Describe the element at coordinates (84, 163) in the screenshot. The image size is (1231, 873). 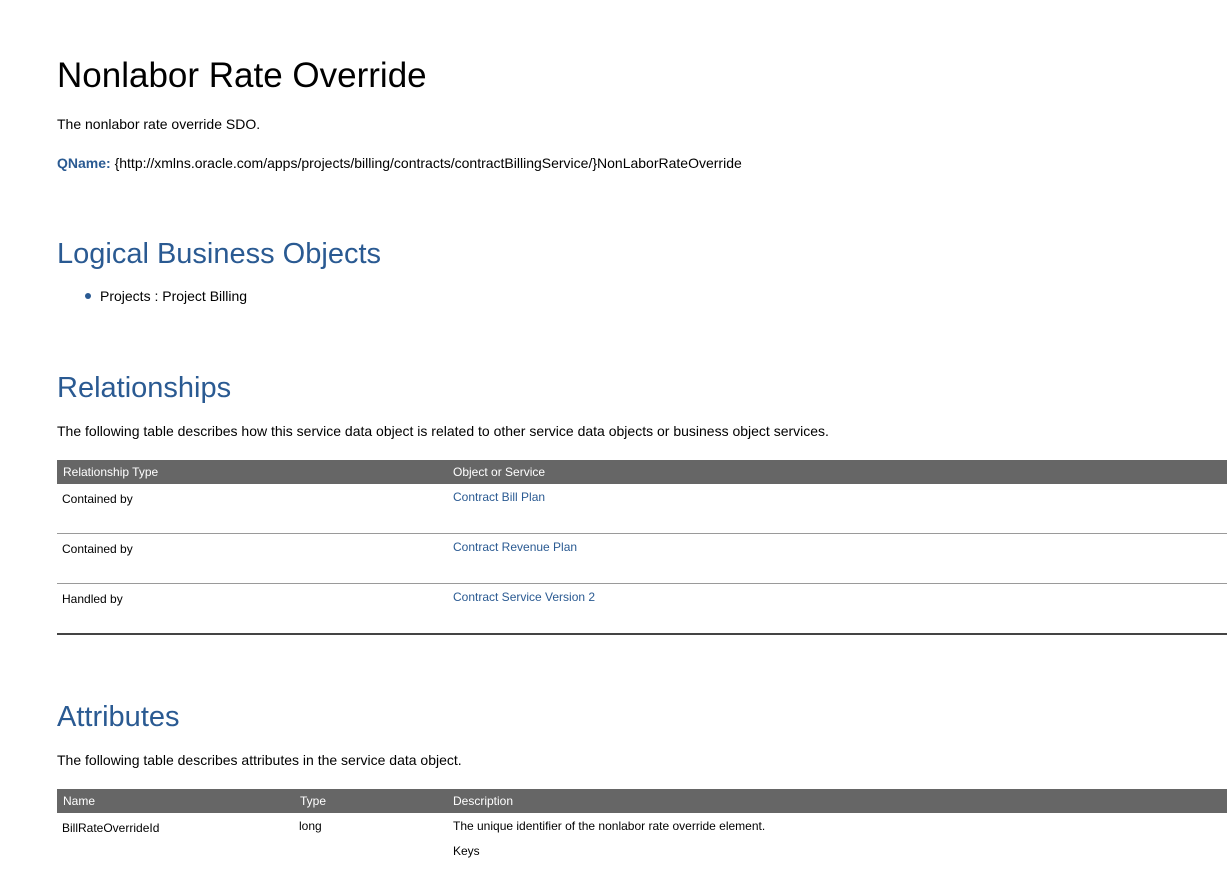
I see `qname-label: QName:` at that location.